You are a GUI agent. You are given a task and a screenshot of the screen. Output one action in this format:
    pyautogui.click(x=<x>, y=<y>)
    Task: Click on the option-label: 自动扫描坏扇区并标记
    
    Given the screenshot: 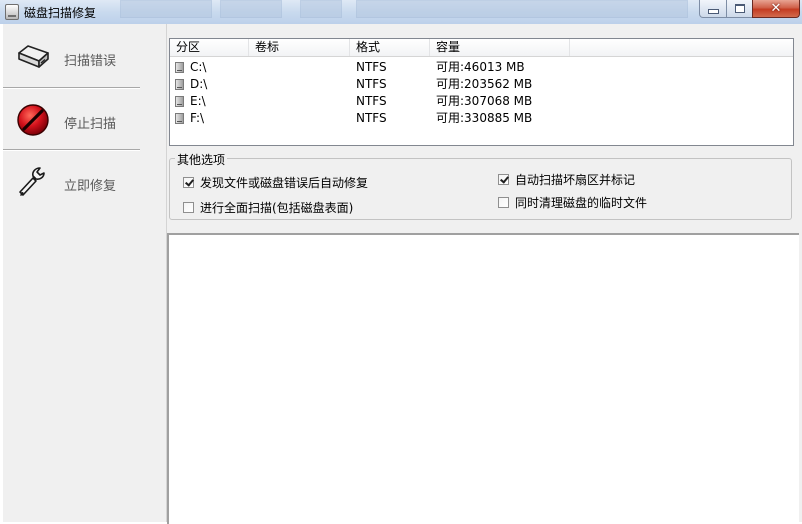 What is the action you would take?
    pyautogui.click(x=575, y=180)
    